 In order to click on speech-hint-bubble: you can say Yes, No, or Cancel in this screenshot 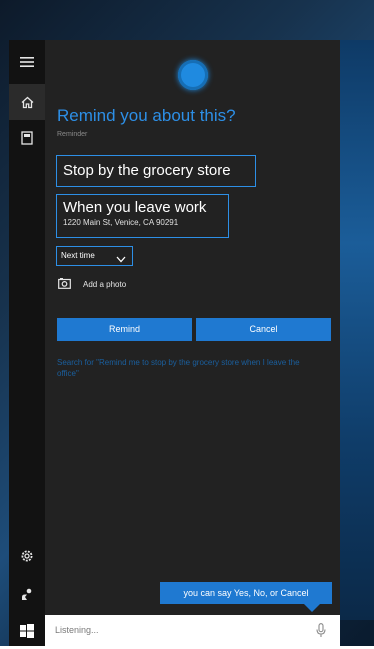, I will do `click(246, 593)`.